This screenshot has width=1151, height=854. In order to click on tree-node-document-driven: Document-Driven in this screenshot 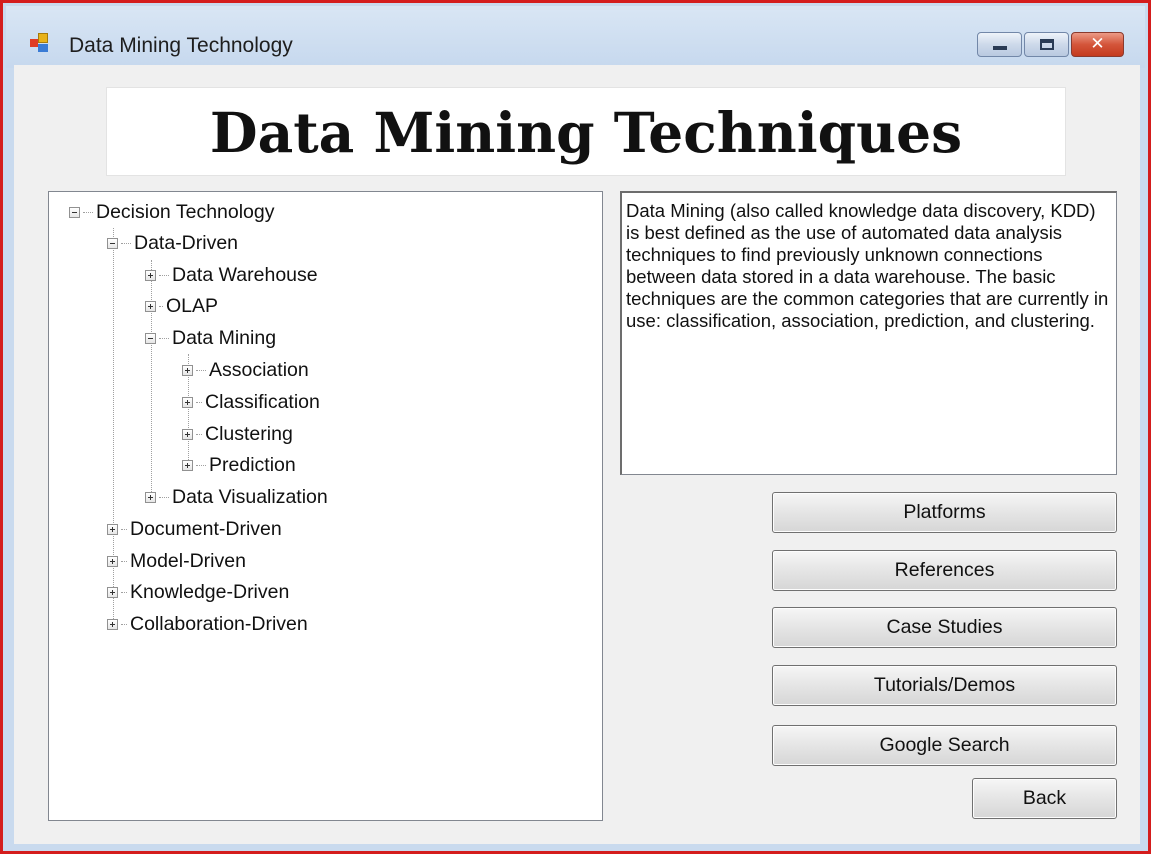, I will do `click(194, 529)`.